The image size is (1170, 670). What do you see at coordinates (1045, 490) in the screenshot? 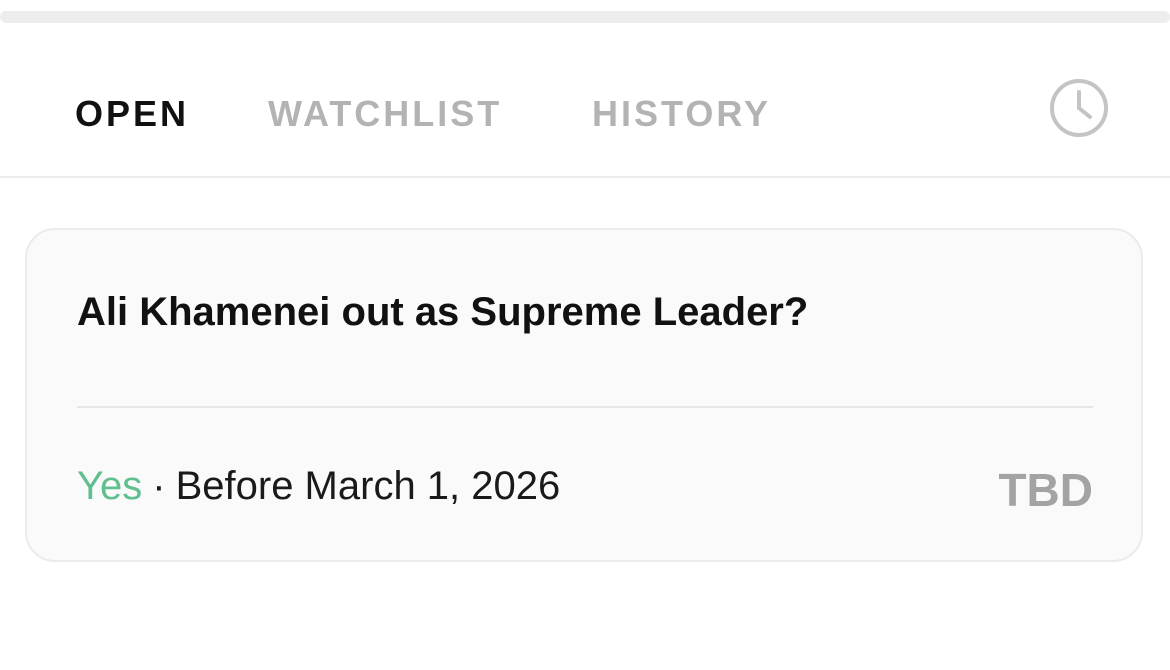
I see `status-badge: TBD` at bounding box center [1045, 490].